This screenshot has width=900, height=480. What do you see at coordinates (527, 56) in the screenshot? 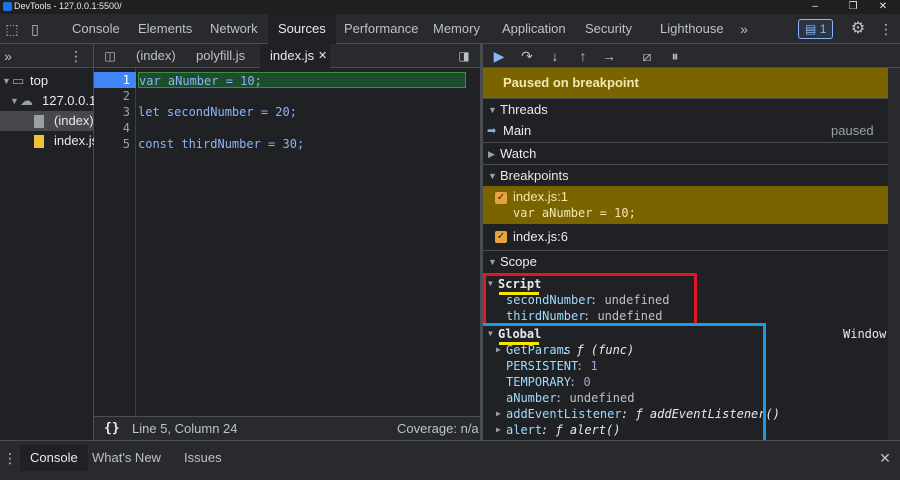
I see `step-over-icon: ↷` at bounding box center [527, 56].